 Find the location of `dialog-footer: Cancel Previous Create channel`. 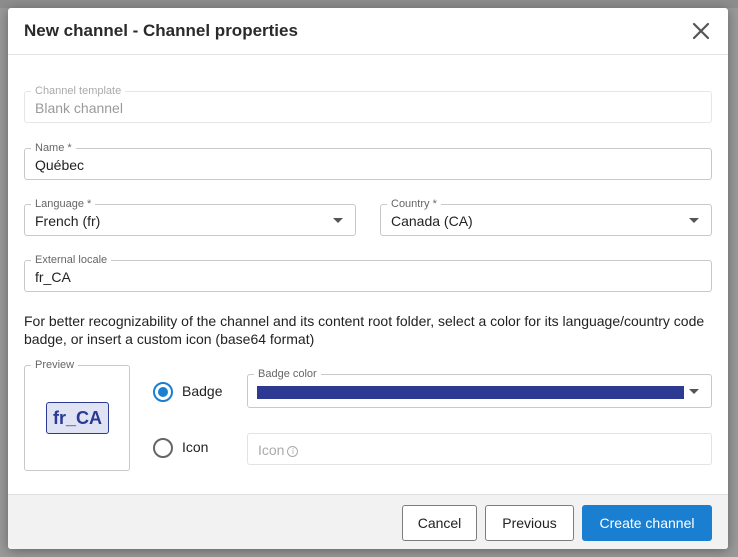

dialog-footer: Cancel Previous Create channel is located at coordinates (368, 521).